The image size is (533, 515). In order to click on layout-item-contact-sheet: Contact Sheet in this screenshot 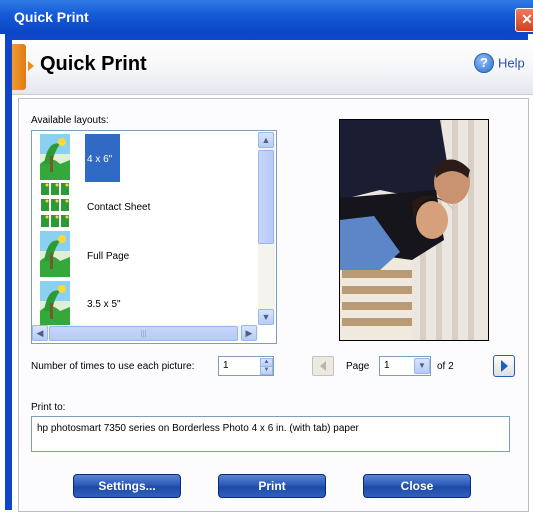, I will do `click(151, 206)`.